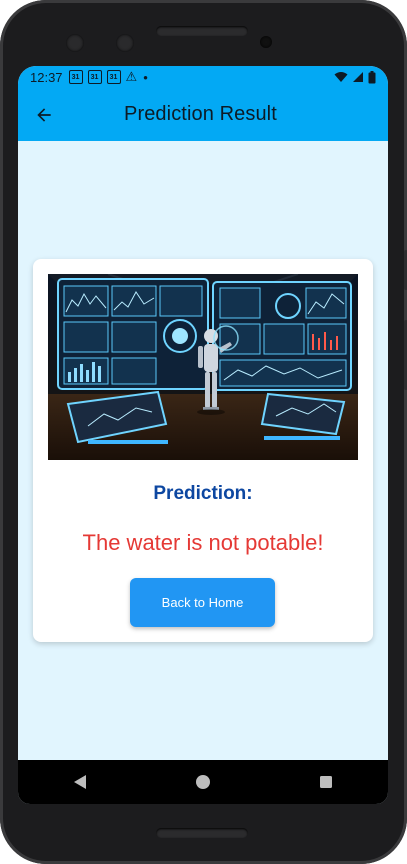 This screenshot has width=407, height=864. Describe the element at coordinates (200, 114) in the screenshot. I see `page-title: Prediction Result` at that location.